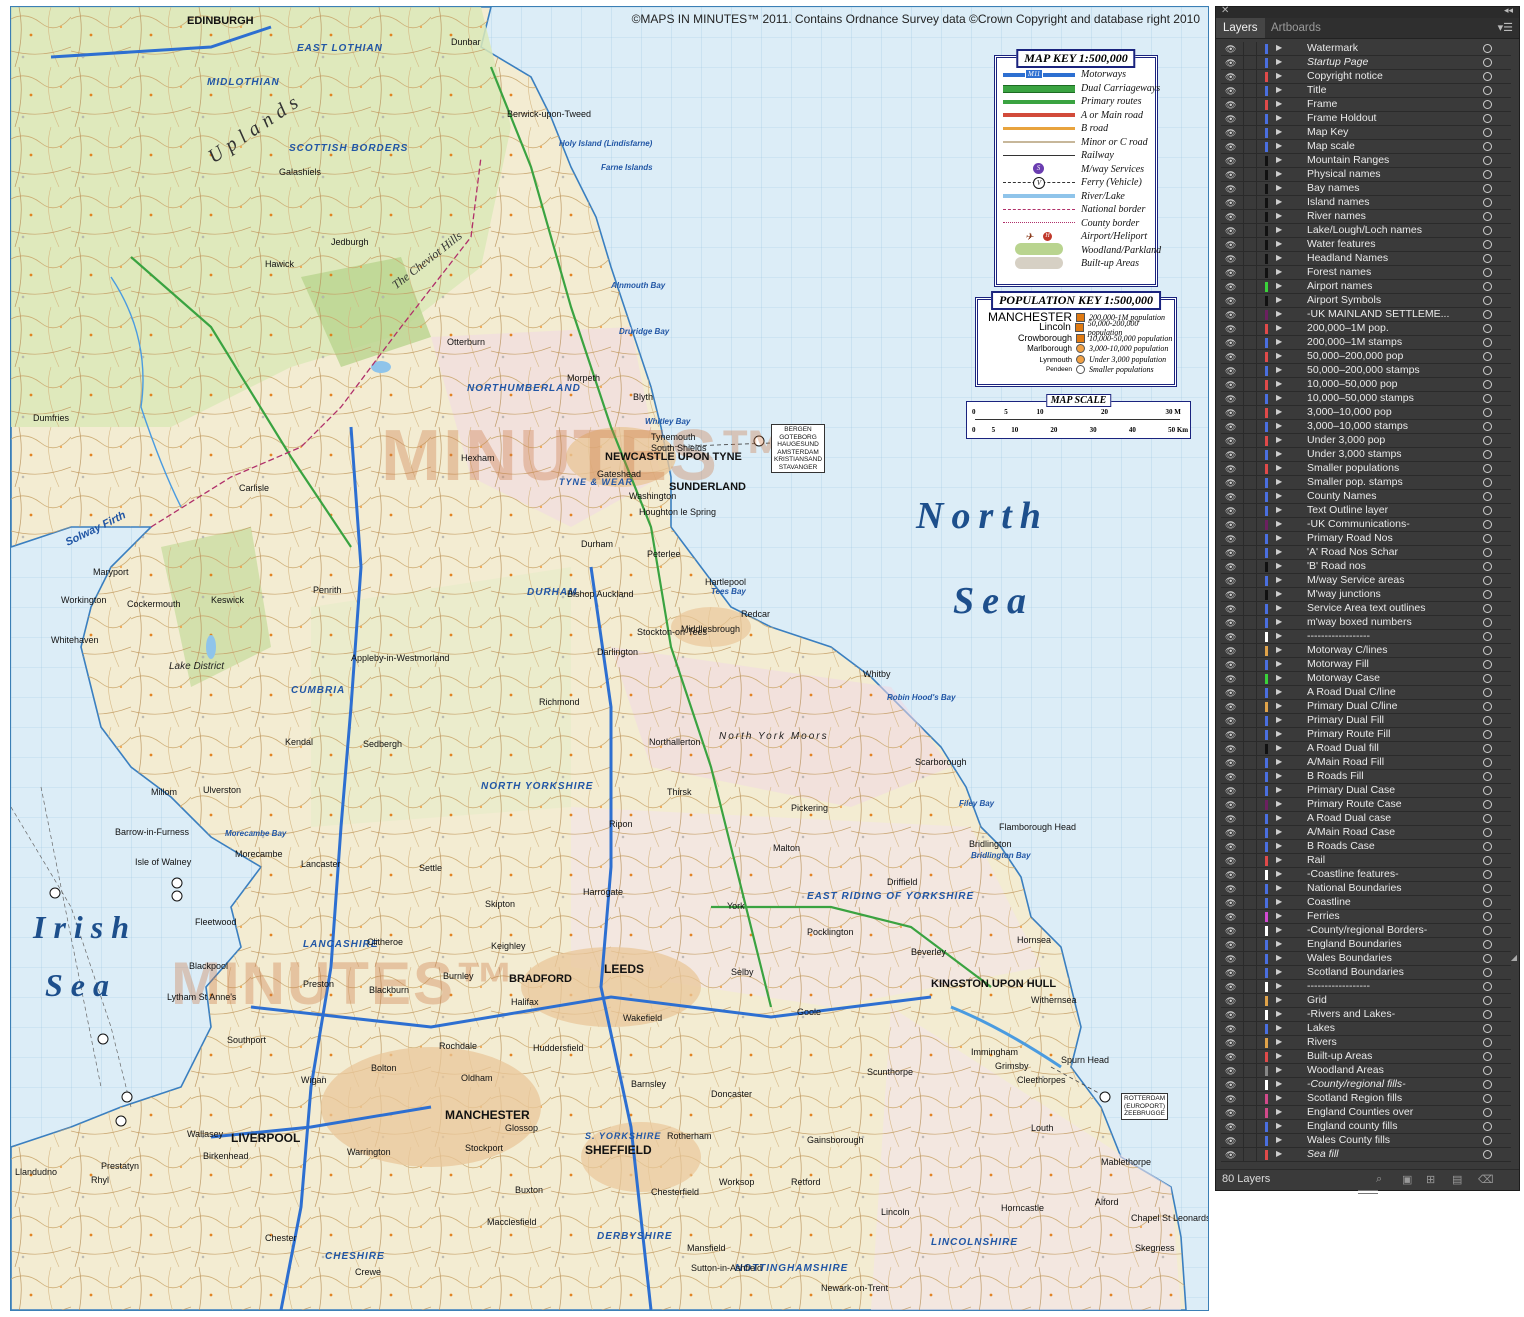 This screenshot has width=1524, height=1317. I want to click on layer-row: 👁 ▶ Bay names, so click(1366, 189).